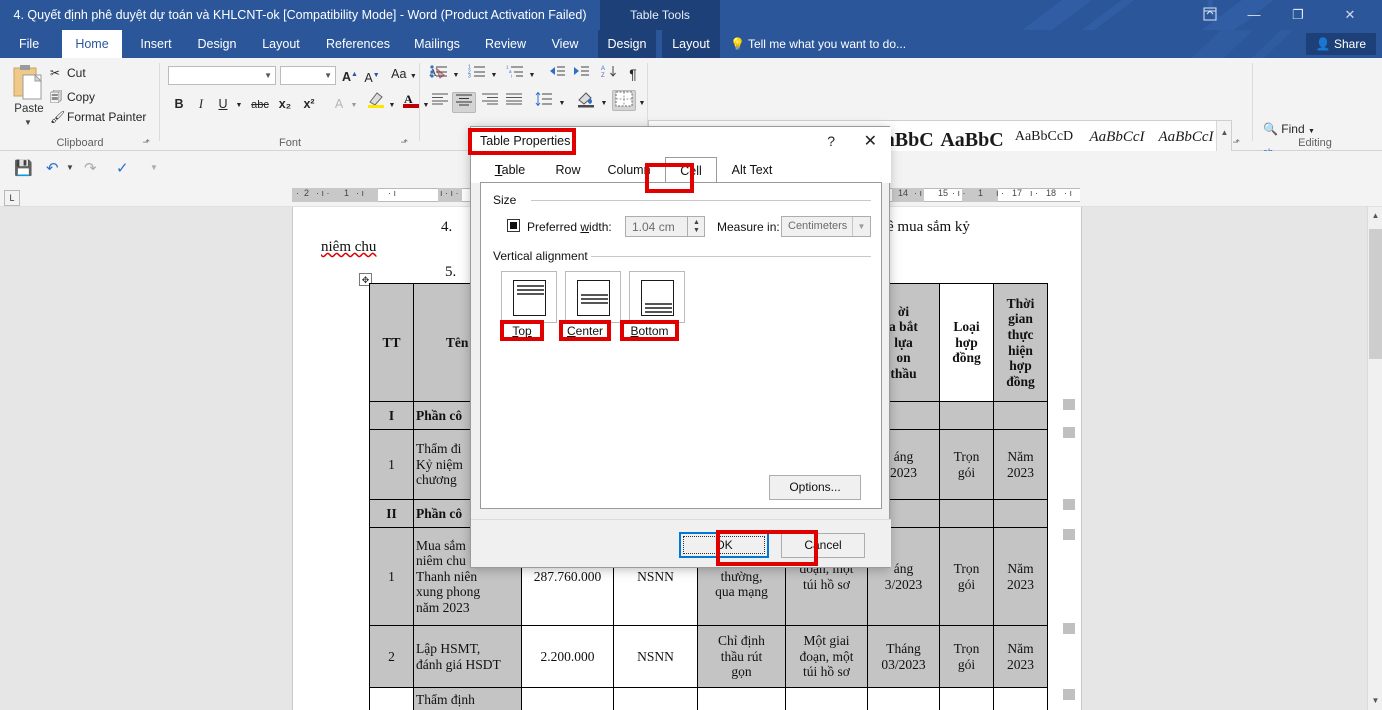 This screenshot has width=1382, height=710. I want to click on font-name-input: ▼, so click(222, 75).